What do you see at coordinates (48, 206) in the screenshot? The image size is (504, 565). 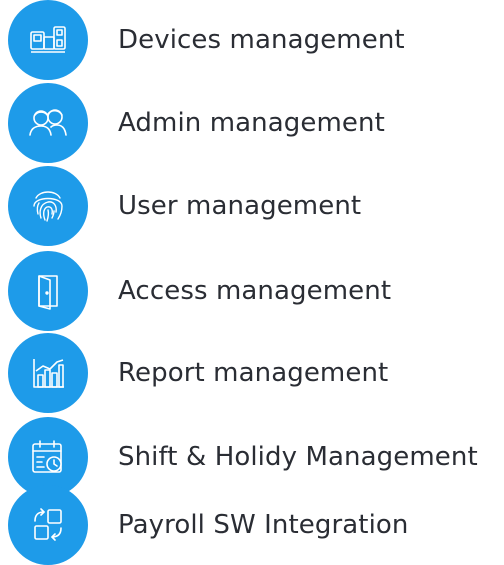 I see `fingerprint-icon` at bounding box center [48, 206].